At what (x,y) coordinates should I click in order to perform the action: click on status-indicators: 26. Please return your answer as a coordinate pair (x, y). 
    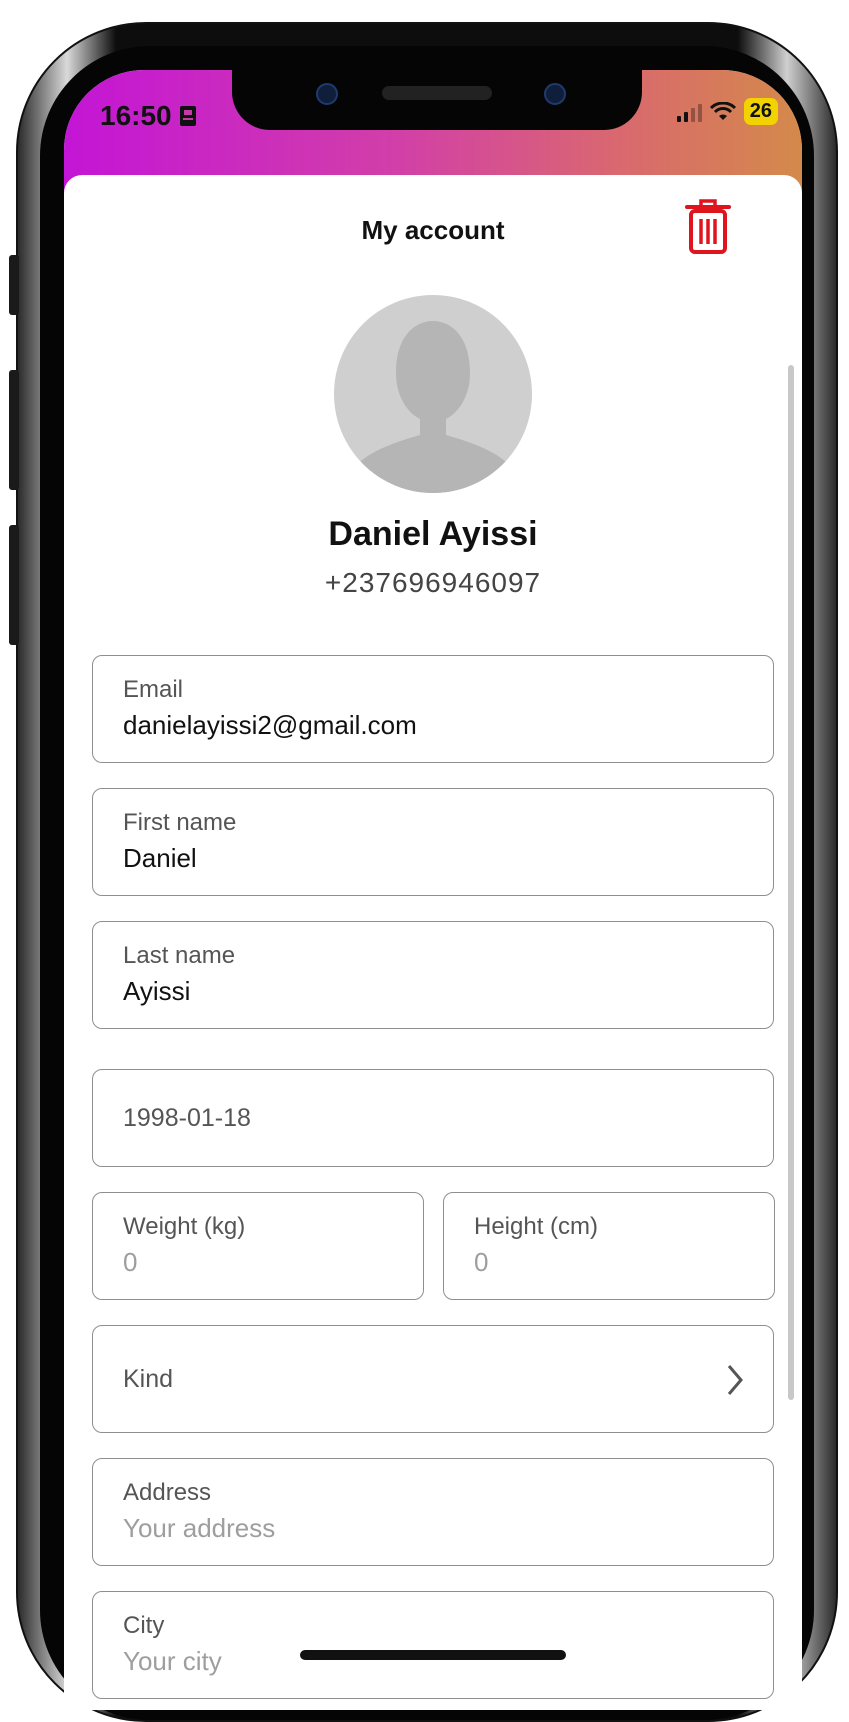
    Looking at the image, I should click on (727, 111).